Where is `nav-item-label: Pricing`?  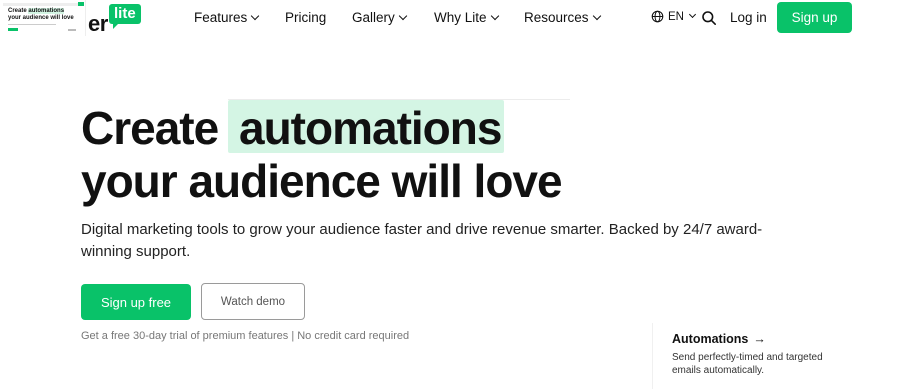 nav-item-label: Pricing is located at coordinates (306, 17).